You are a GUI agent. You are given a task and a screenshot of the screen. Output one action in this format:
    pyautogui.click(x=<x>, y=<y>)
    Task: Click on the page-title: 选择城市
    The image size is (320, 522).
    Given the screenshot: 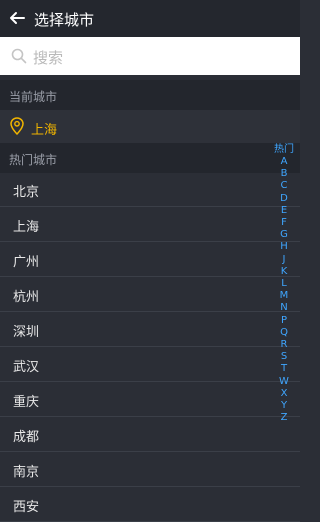 What is the action you would take?
    pyautogui.click(x=64, y=20)
    